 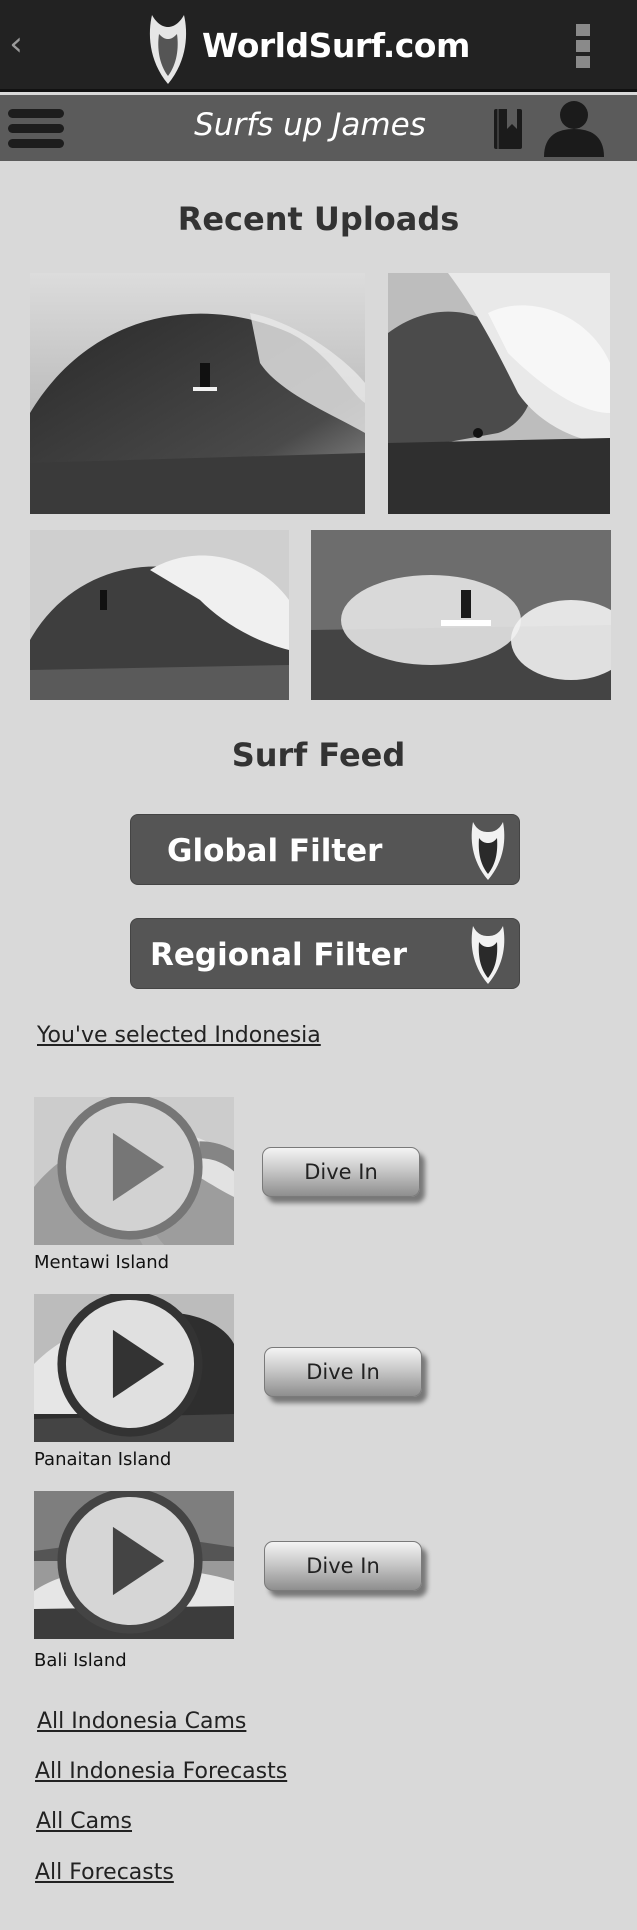 What do you see at coordinates (310, 125) in the screenshot?
I see `greeting-text: Surfs up James` at bounding box center [310, 125].